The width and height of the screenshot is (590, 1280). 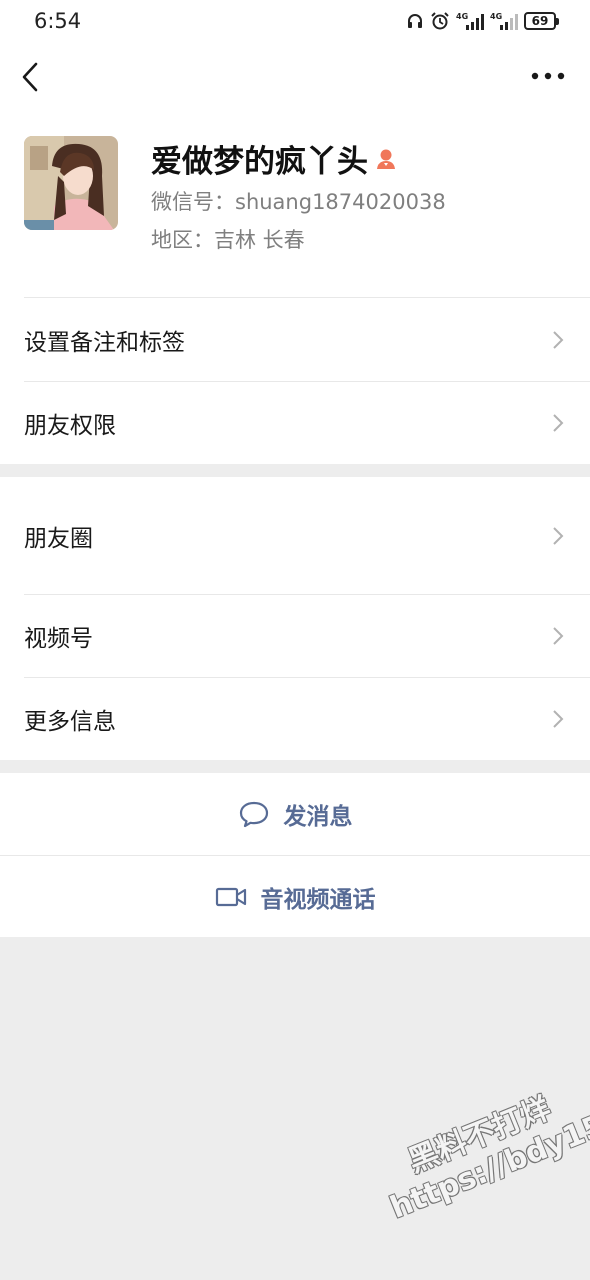 I want to click on more-info-row: 更多信息, so click(x=295, y=718).